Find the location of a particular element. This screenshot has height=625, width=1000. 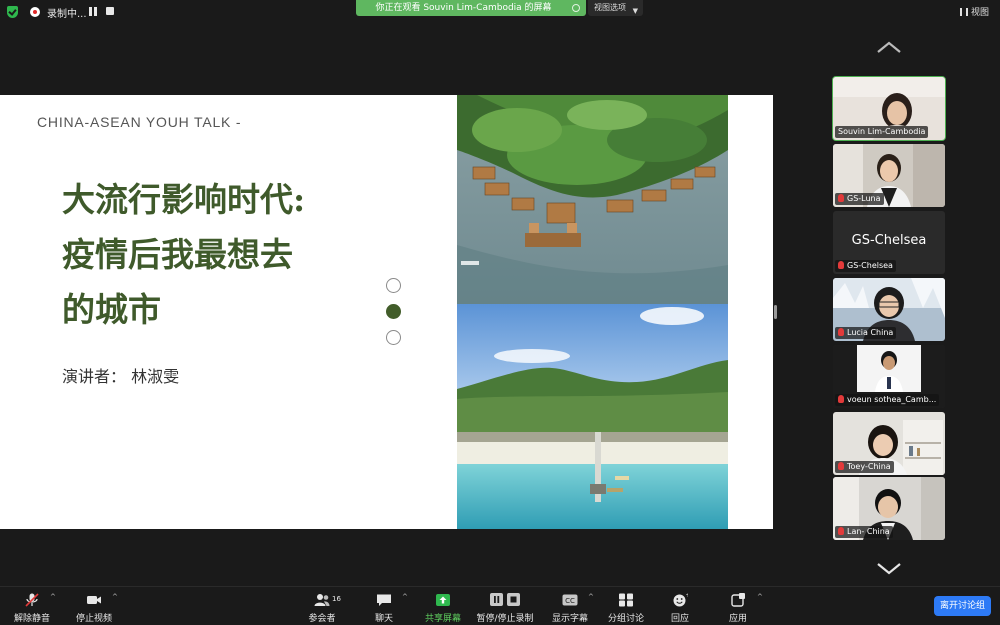

apps-options-chevron-icon: ^ is located at coordinates (761, 597).